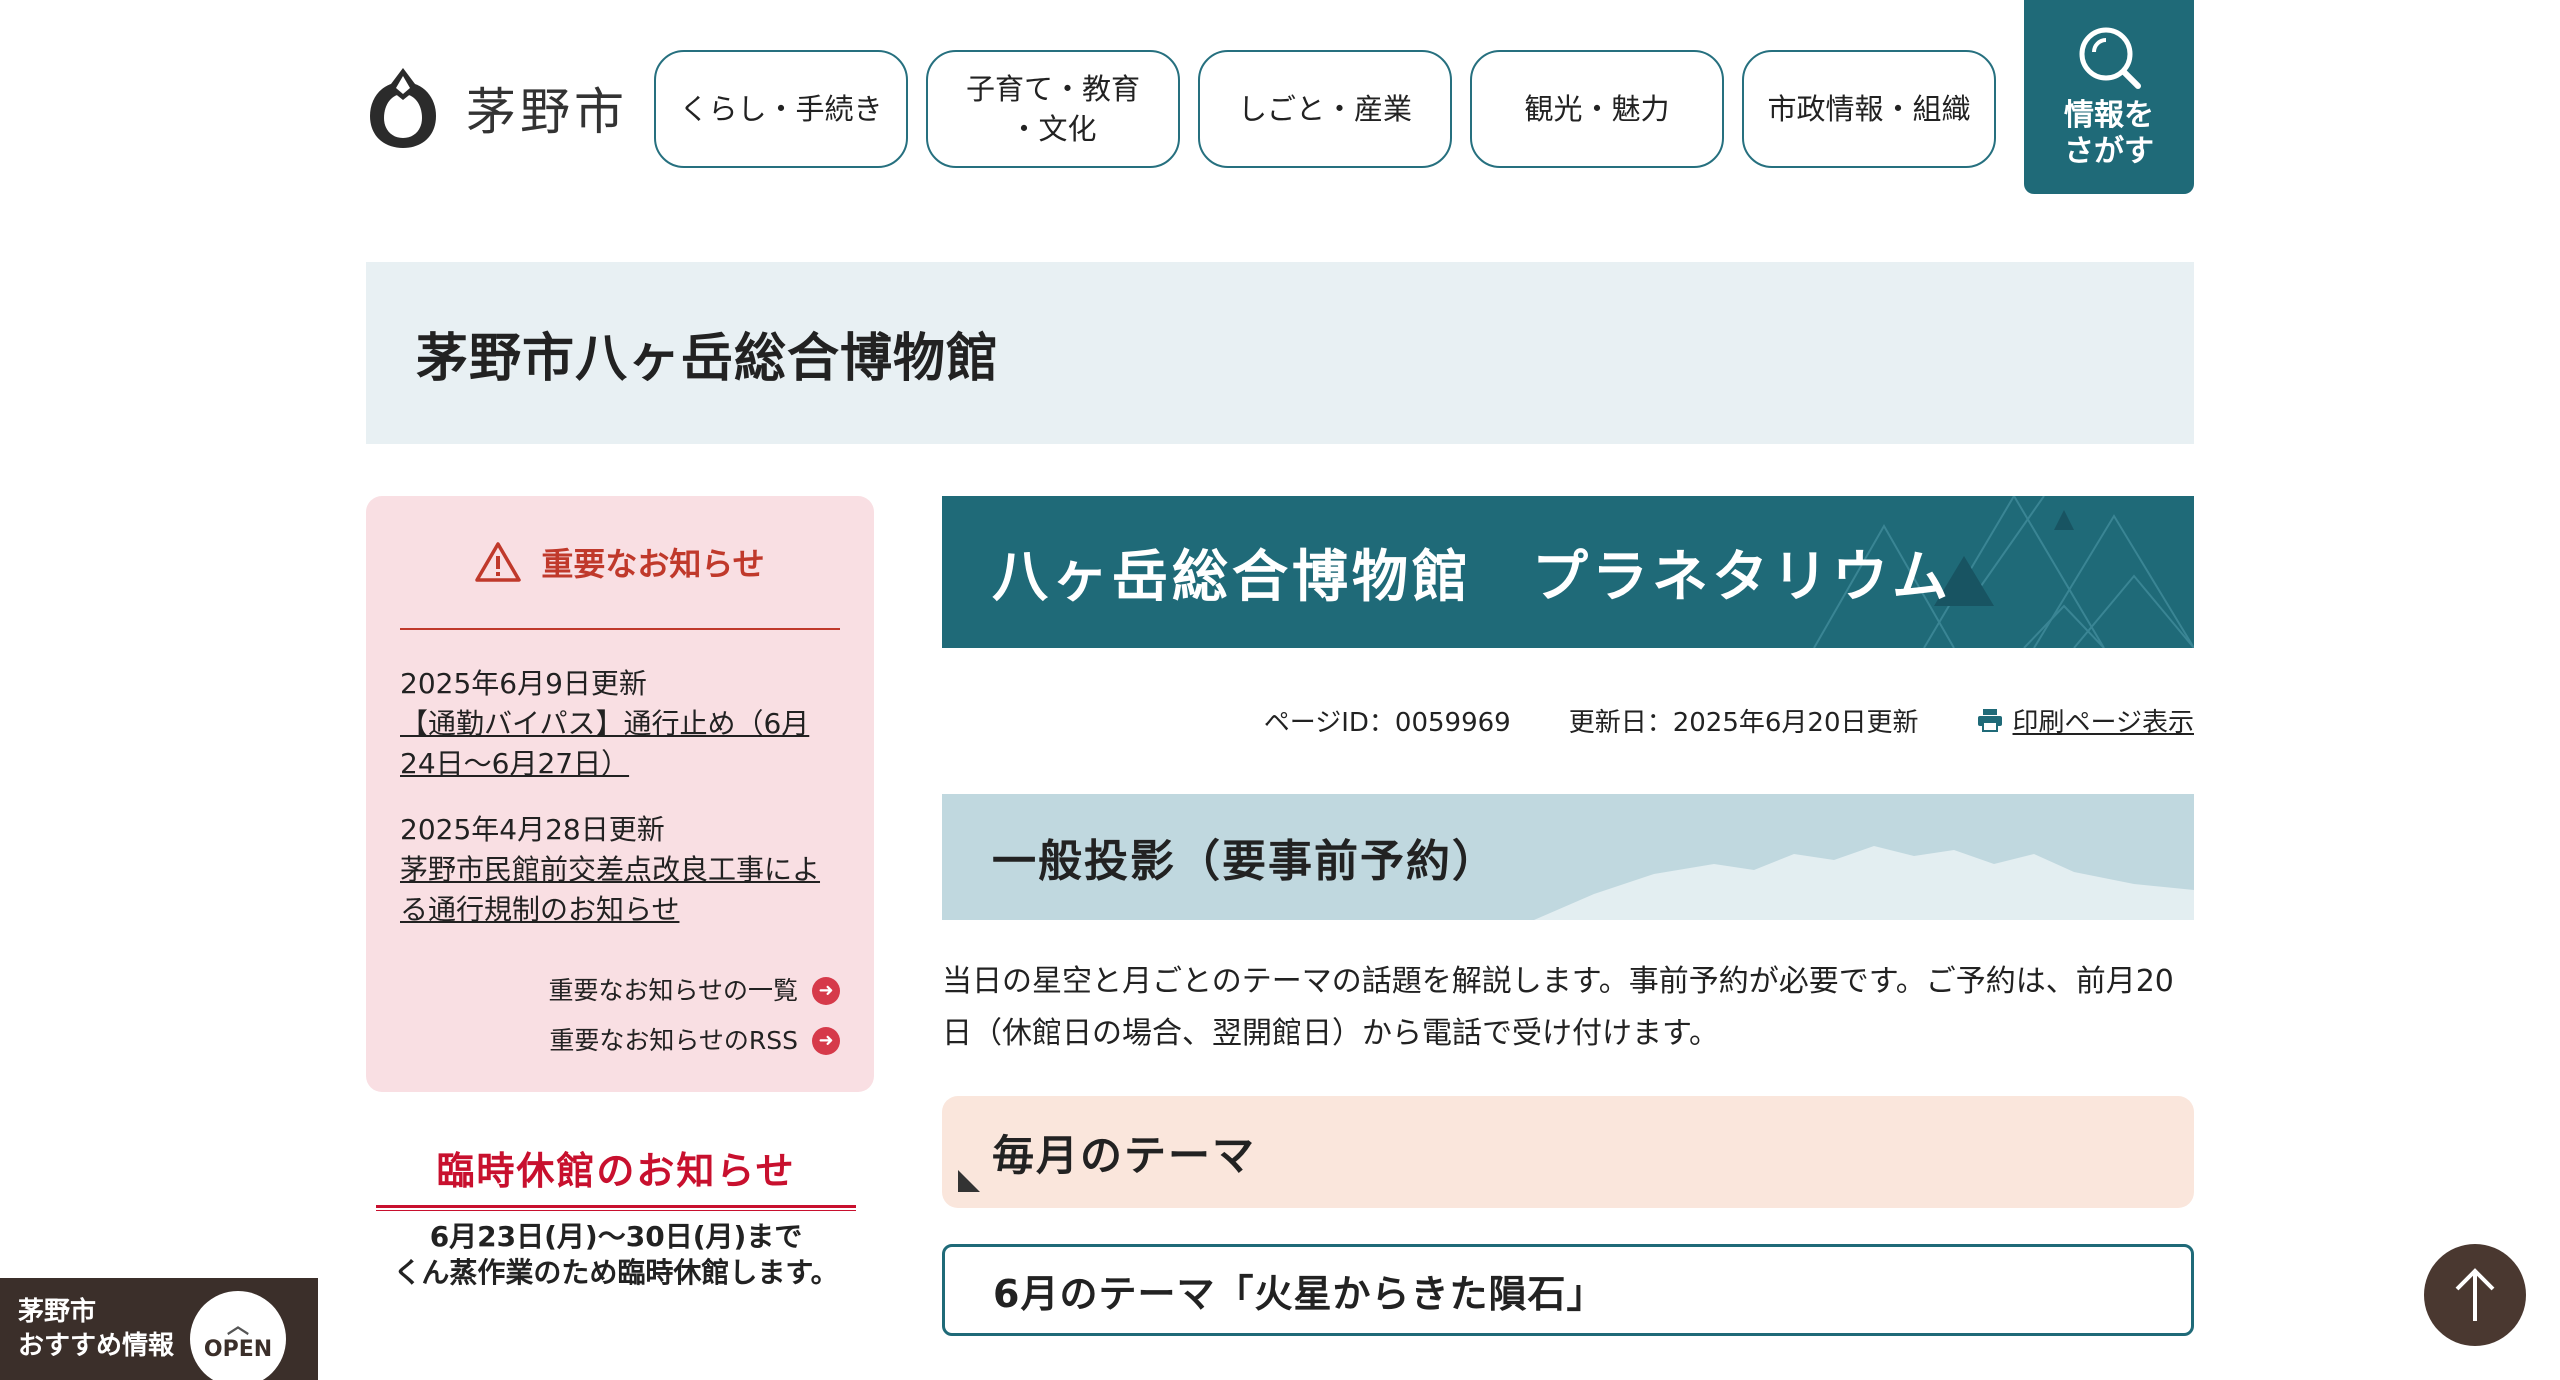 The height and width of the screenshot is (1380, 2560). I want to click on notice-link: 【通勤バイパス】通行止め（6月24日～6月27日）, so click(620, 744).